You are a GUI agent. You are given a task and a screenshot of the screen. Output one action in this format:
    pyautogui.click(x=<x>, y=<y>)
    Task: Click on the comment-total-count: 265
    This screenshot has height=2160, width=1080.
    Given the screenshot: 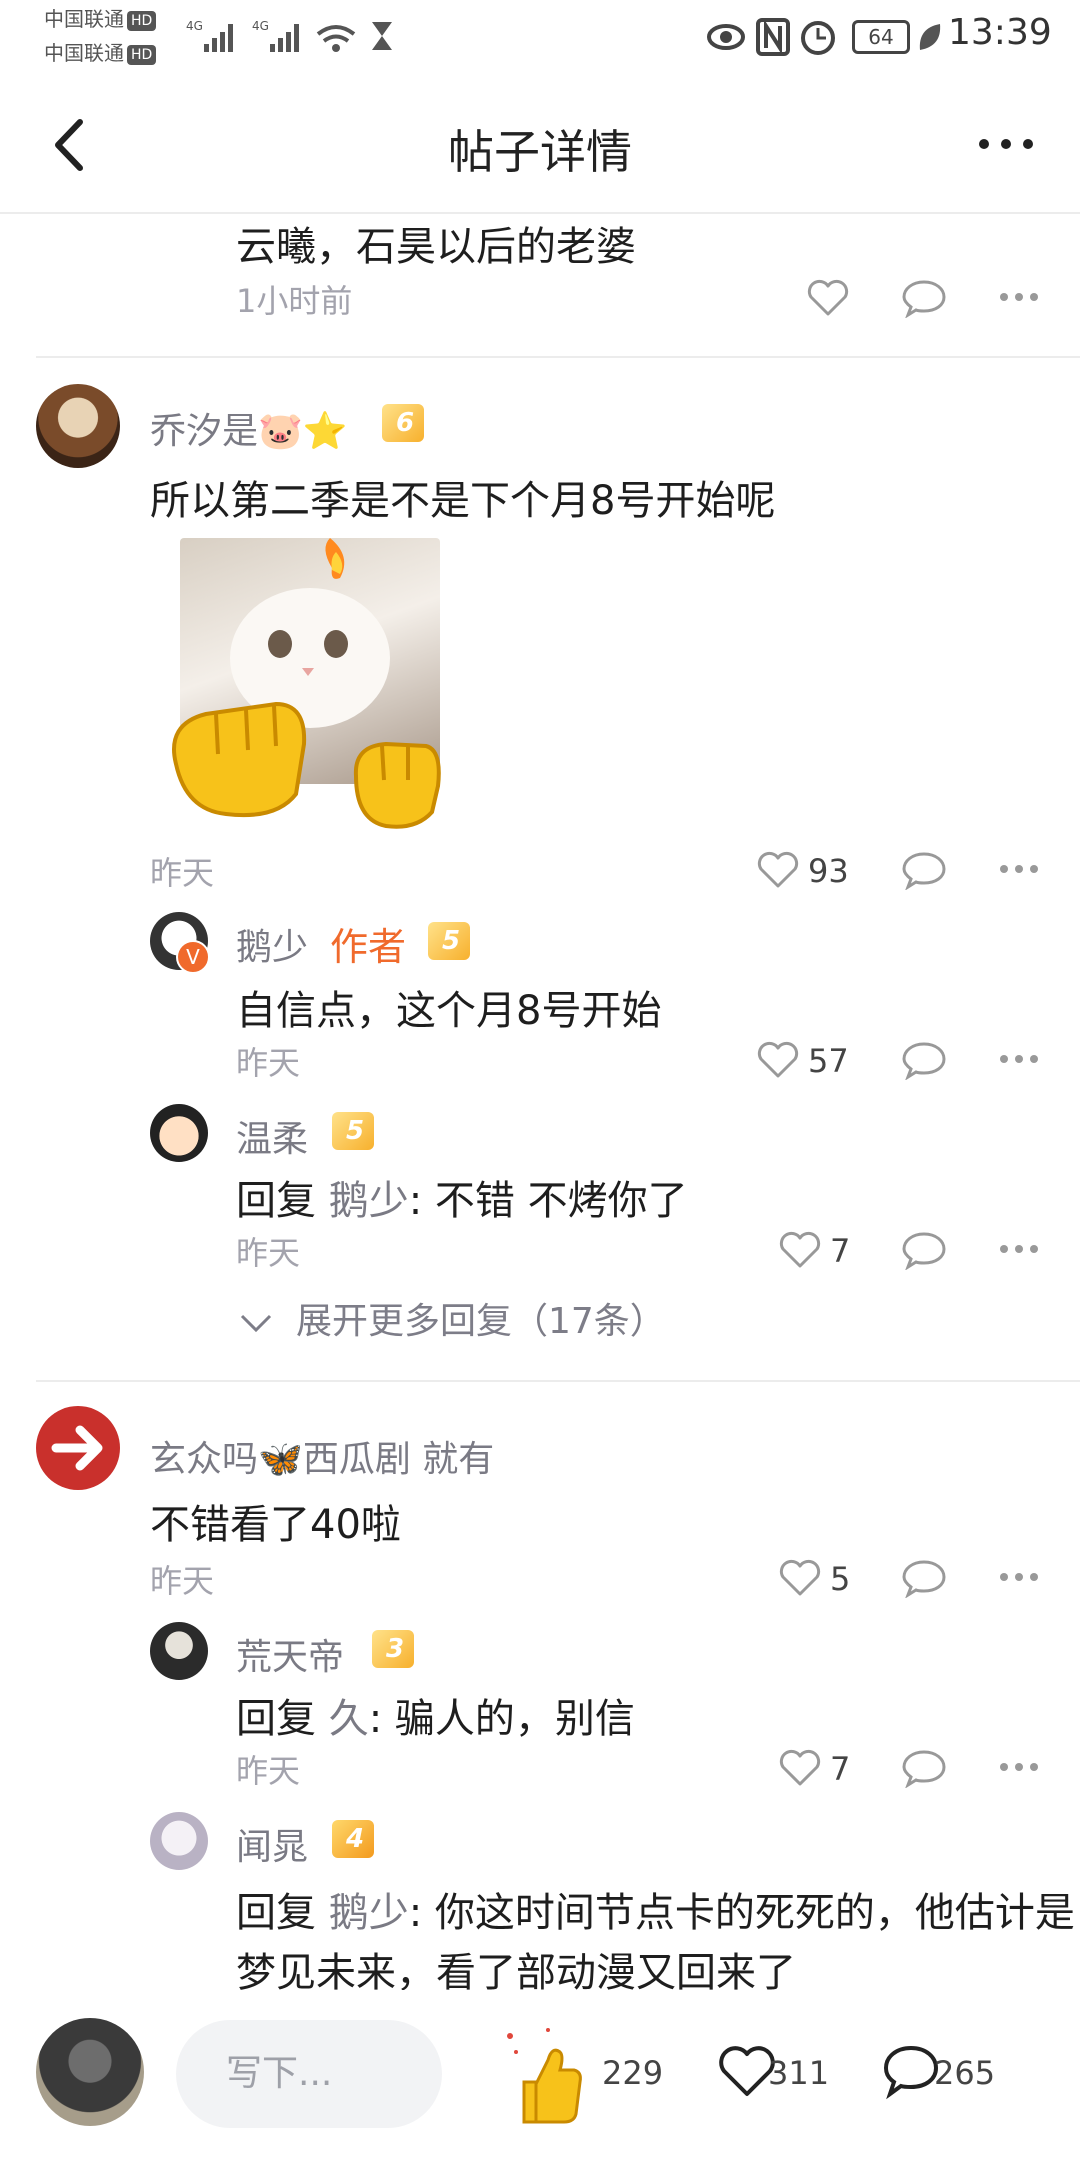 What is the action you would take?
    pyautogui.click(x=965, y=2073)
    